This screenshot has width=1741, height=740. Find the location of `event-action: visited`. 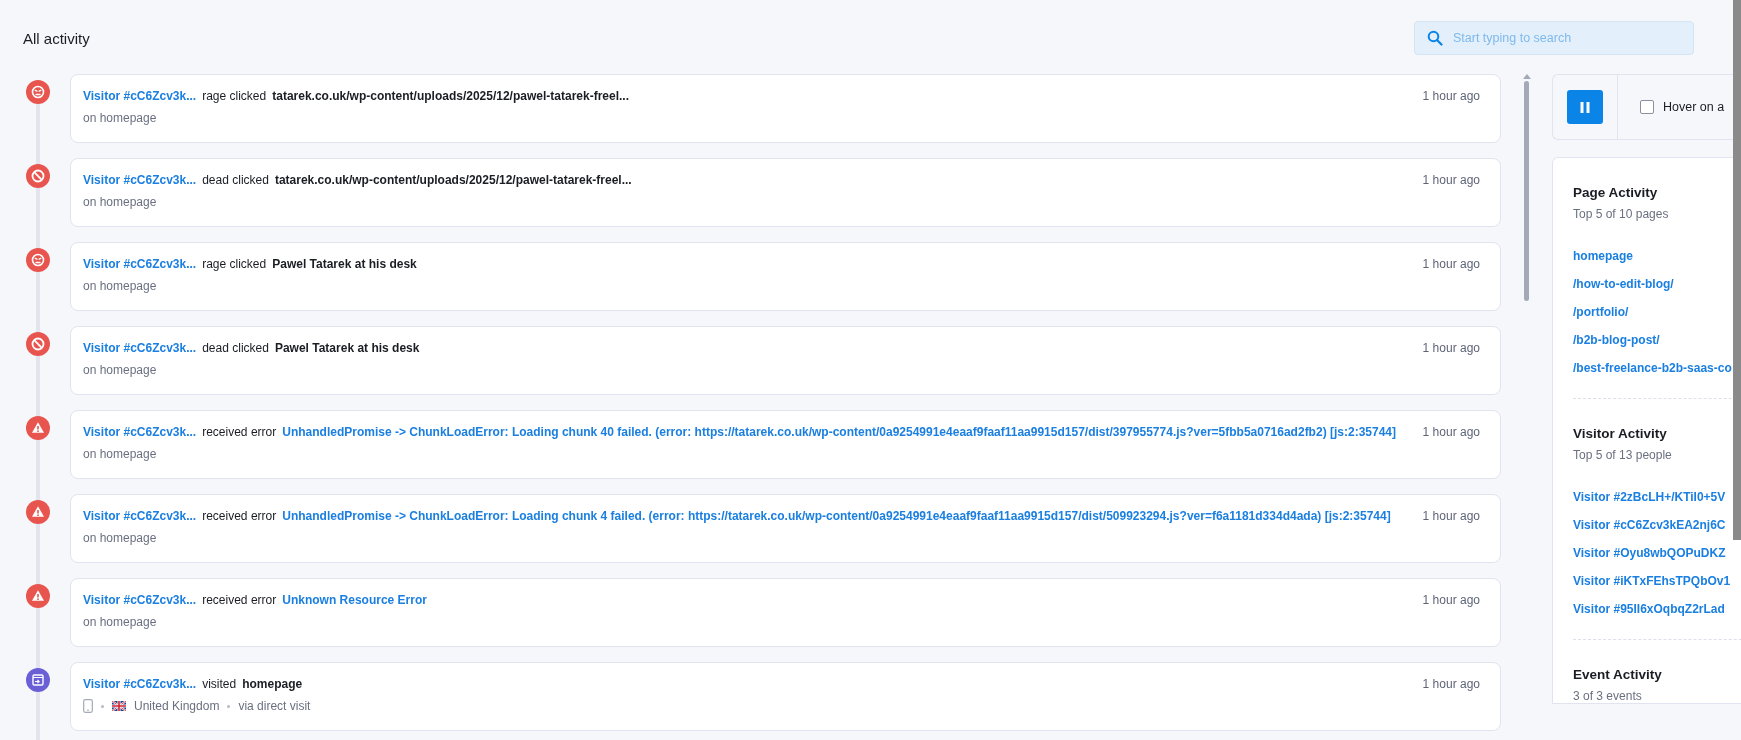

event-action: visited is located at coordinates (219, 684).